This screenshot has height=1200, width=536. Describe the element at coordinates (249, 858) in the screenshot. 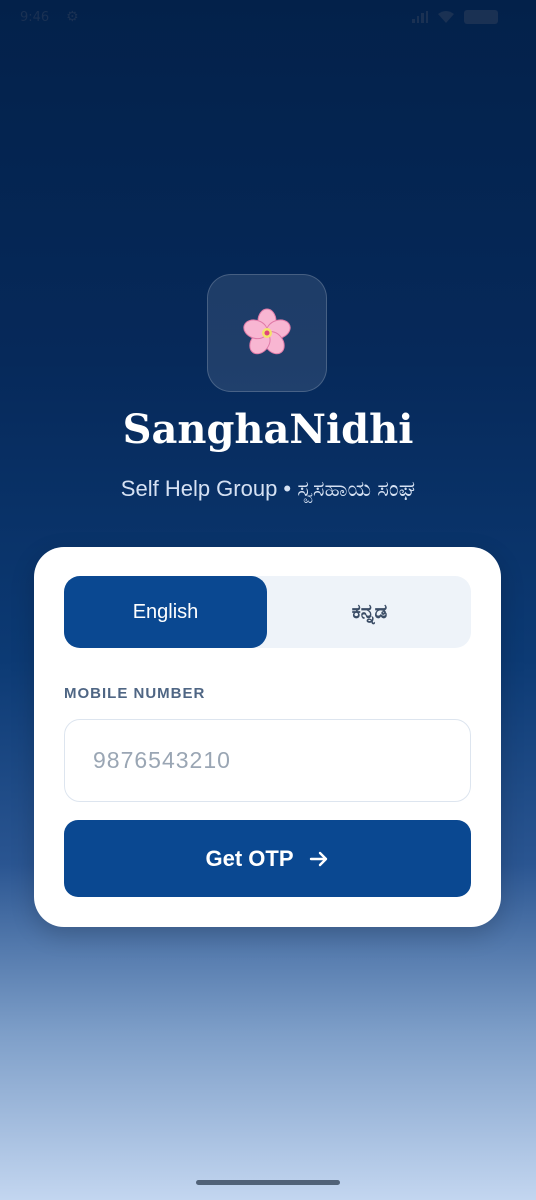

I see `get-otp-label: Get OTP` at that location.